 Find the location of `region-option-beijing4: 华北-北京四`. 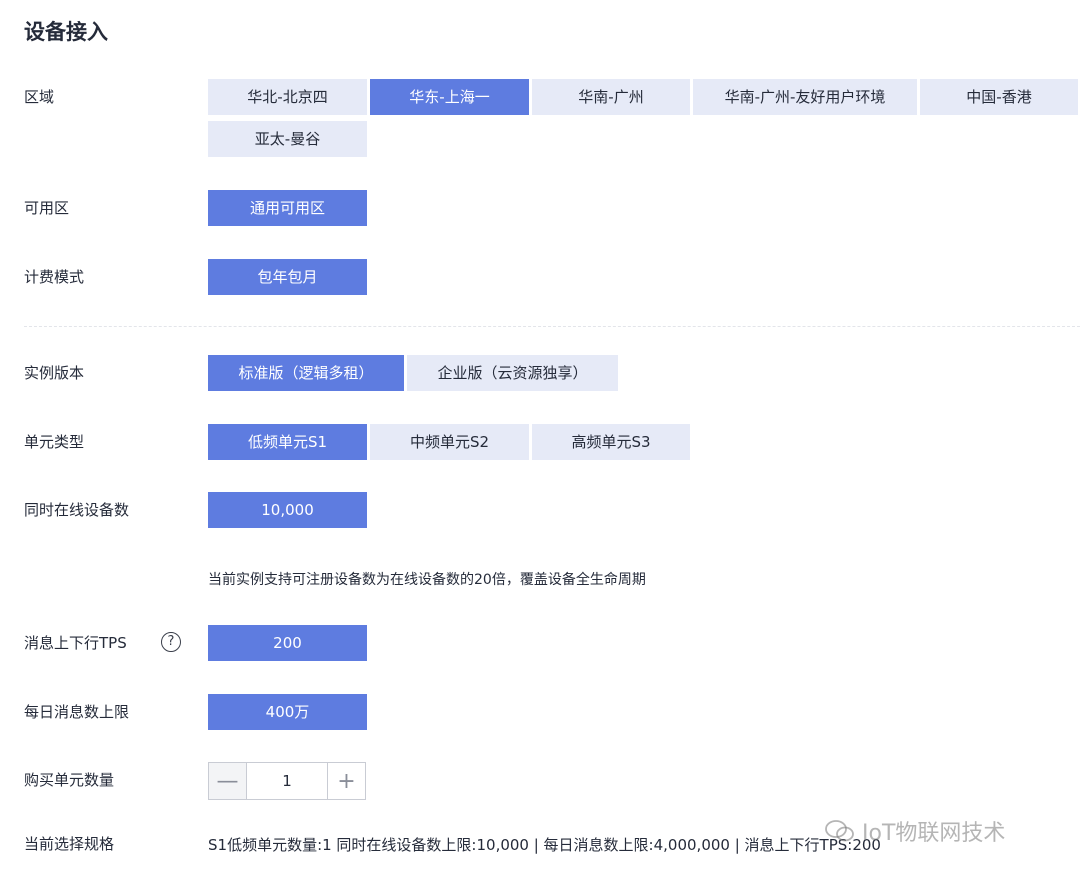

region-option-beijing4: 华北-北京四 is located at coordinates (287, 97).